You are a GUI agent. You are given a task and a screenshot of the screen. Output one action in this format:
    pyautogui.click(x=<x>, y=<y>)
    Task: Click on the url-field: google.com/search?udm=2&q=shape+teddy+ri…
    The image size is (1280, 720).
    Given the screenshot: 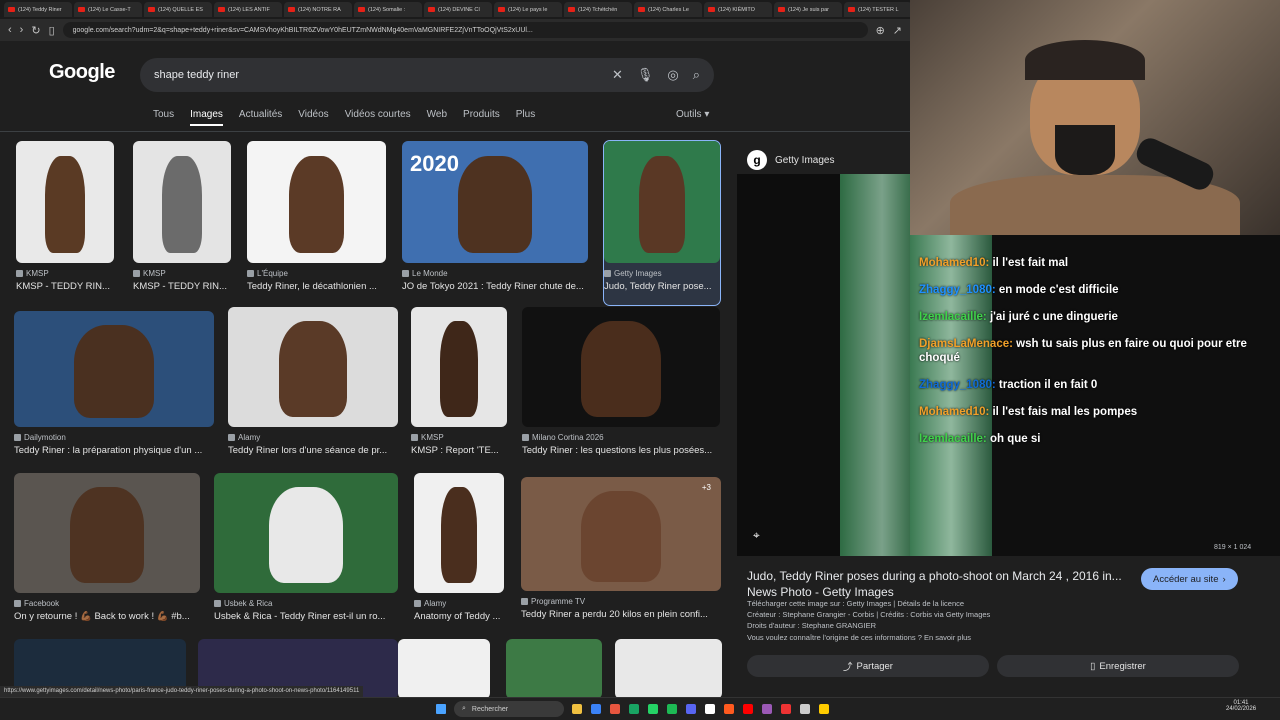 What is the action you would take?
    pyautogui.click(x=465, y=30)
    